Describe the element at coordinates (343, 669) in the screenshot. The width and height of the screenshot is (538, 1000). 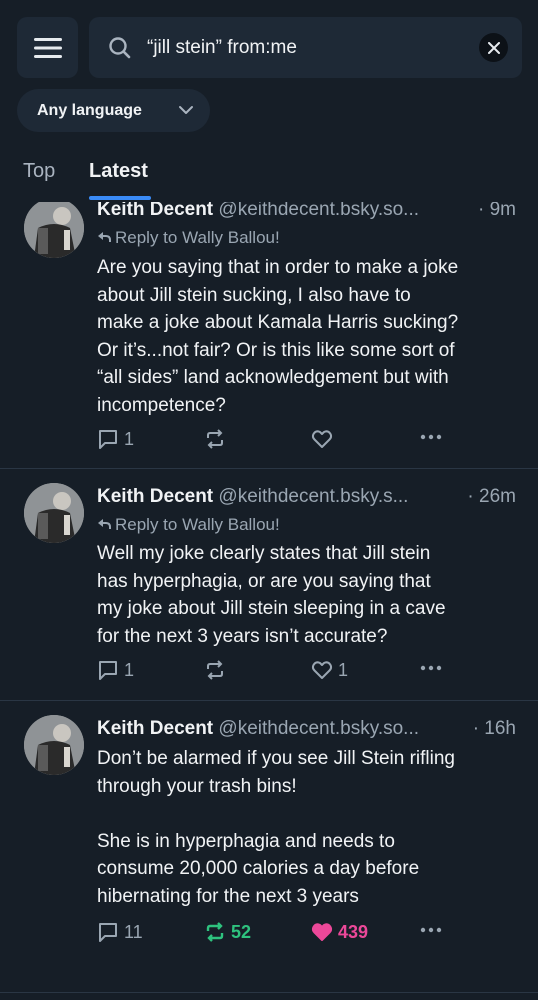
I see `like-count: 1` at that location.